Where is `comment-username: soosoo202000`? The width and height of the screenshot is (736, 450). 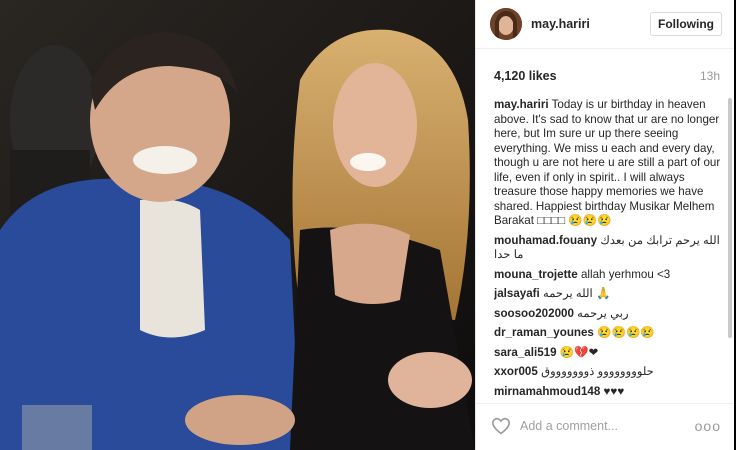
comment-username: soosoo202000 is located at coordinates (534, 313).